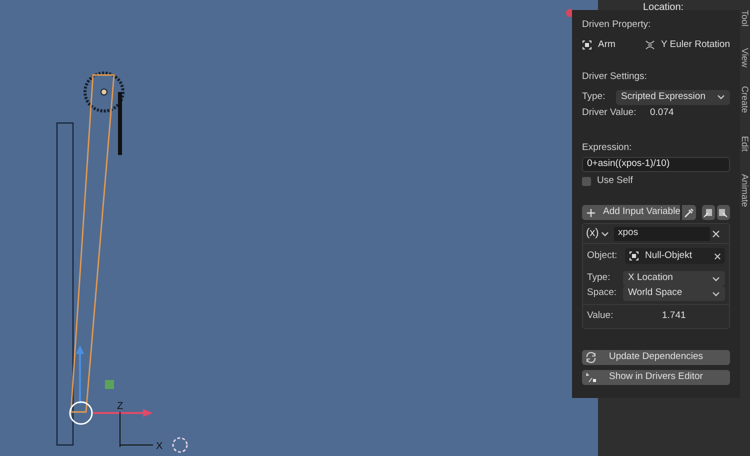 The image size is (750, 456). I want to click on type-dropdown: X Location, so click(674, 278).